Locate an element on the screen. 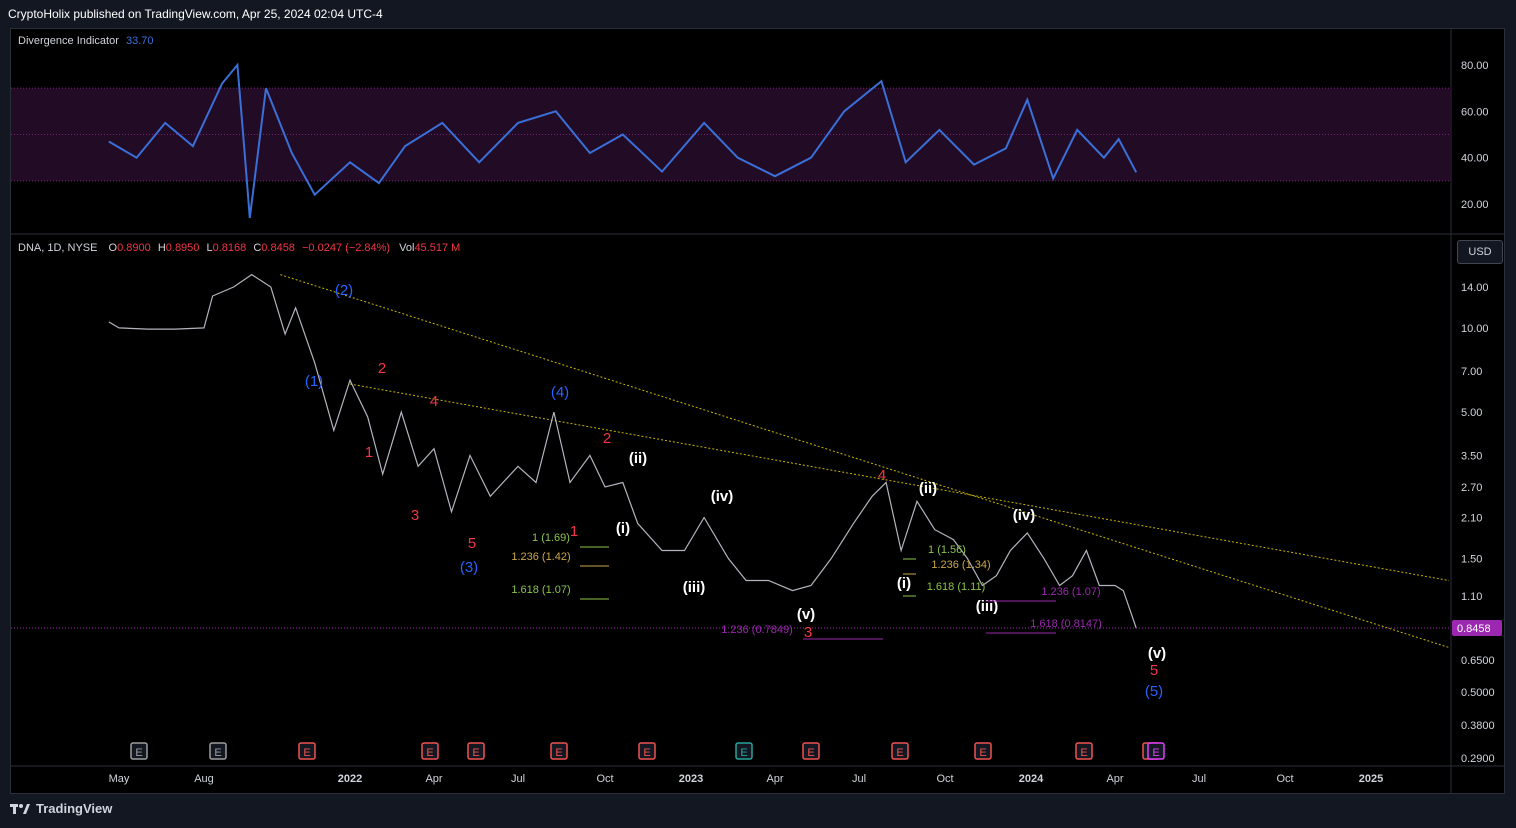 This screenshot has width=1516, height=828. volume-value: 45.517 M is located at coordinates (437, 248).